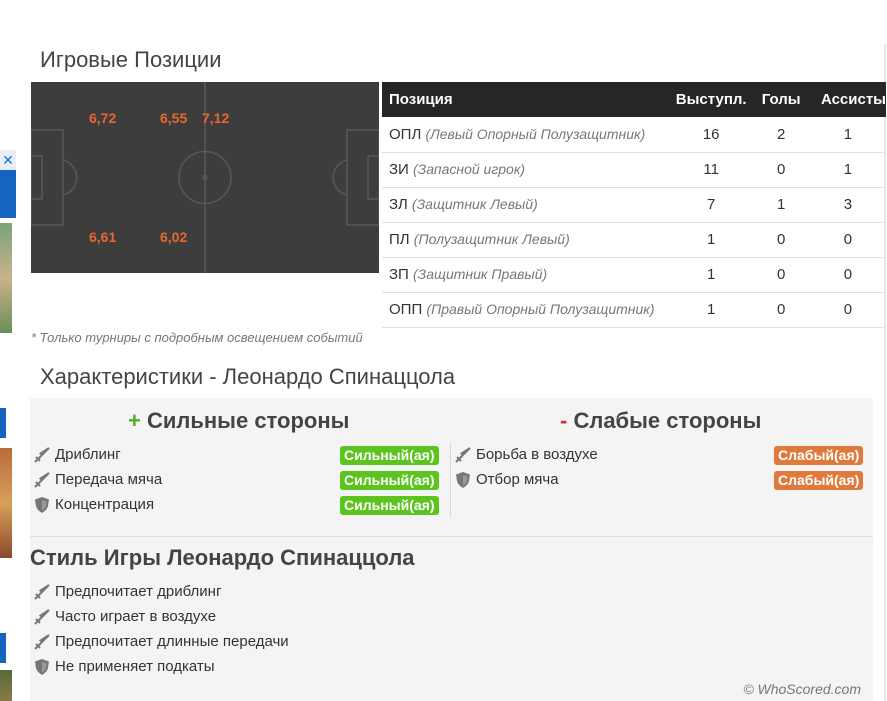 The width and height of the screenshot is (887, 701). What do you see at coordinates (97, 480) in the screenshot?
I see `strength-item: Передача мяча` at bounding box center [97, 480].